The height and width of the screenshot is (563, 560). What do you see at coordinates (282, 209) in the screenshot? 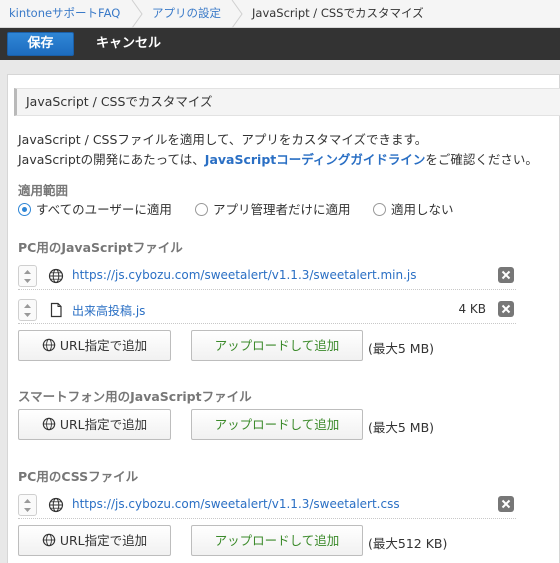
I see `scope-radio-label: アプリ管理者だけに適用` at bounding box center [282, 209].